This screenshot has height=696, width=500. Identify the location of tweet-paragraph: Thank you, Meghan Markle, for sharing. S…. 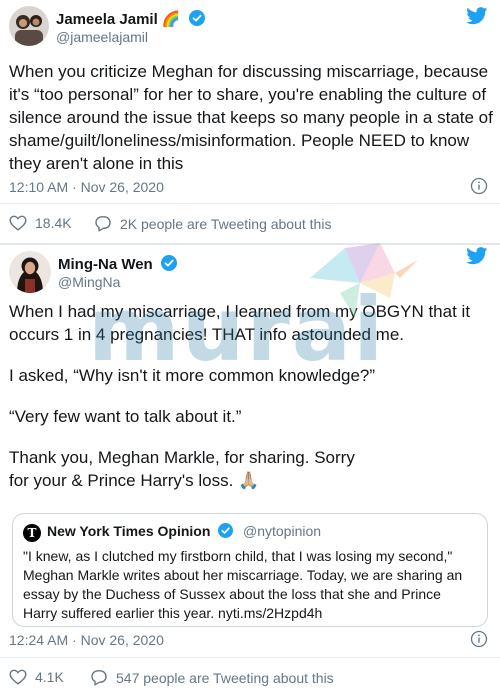
(182, 469).